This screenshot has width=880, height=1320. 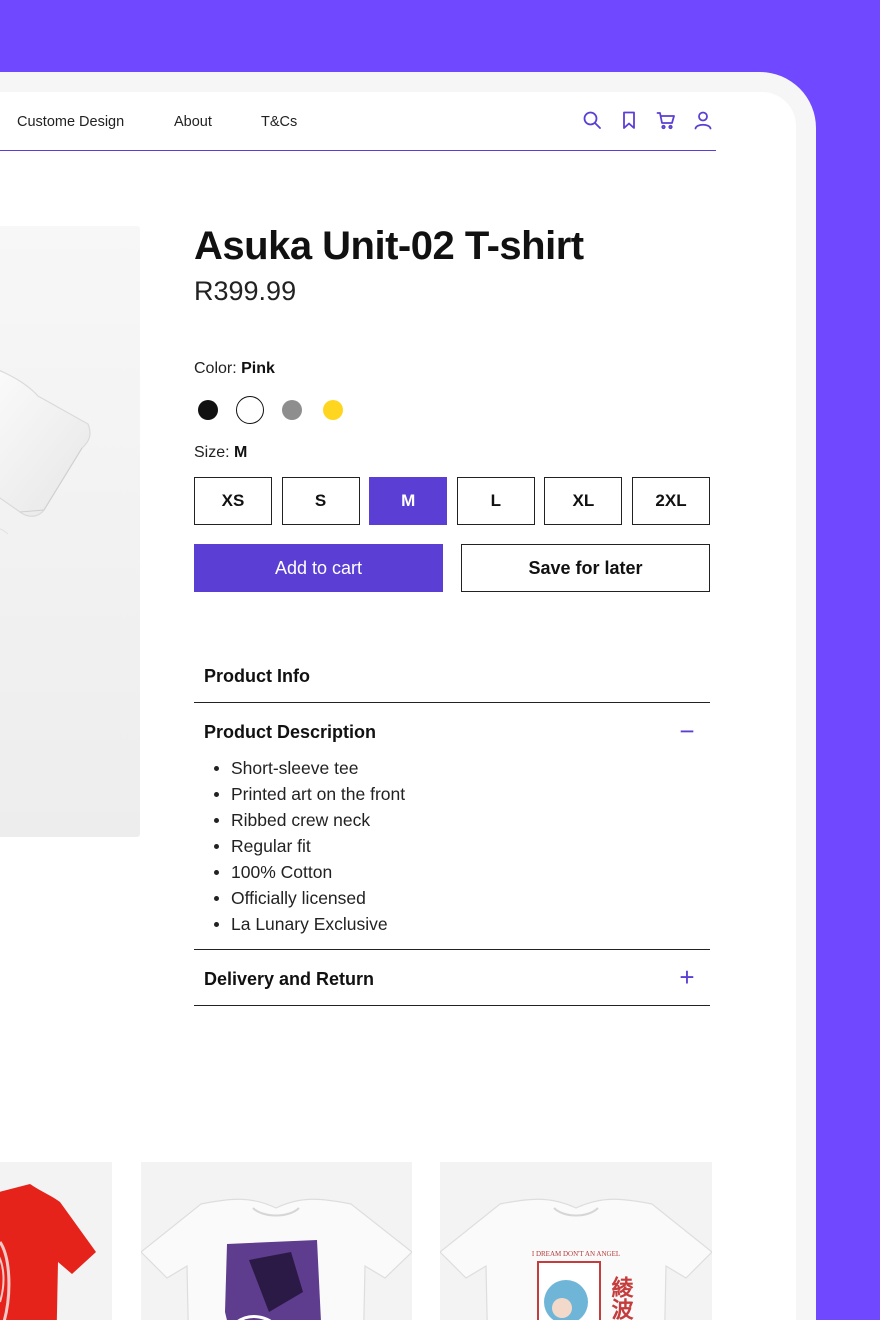 What do you see at coordinates (495, 501) in the screenshot?
I see `size-option-l: L` at bounding box center [495, 501].